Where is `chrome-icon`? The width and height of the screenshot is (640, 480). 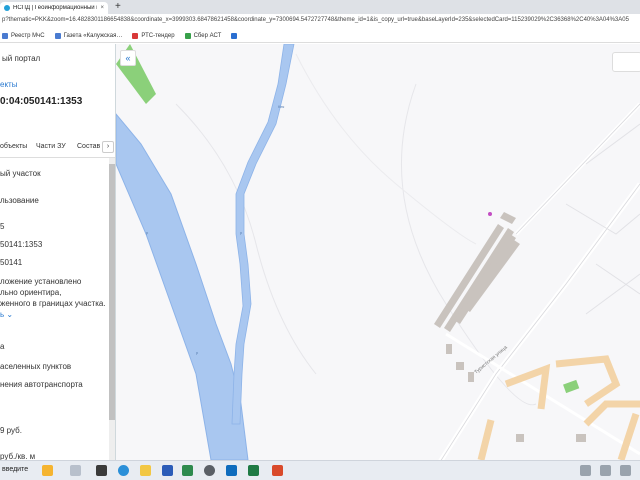
chrome-icon is located at coordinates (209, 470).